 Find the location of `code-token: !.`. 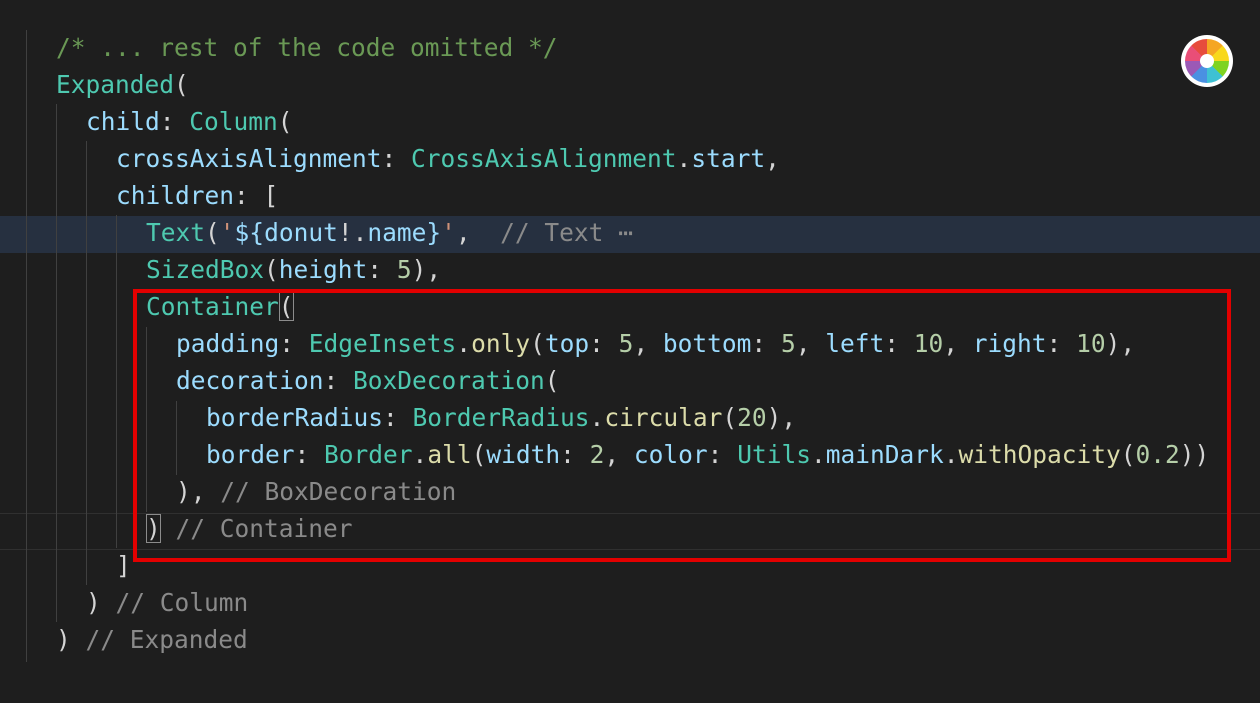

code-token: !. is located at coordinates (352, 232).